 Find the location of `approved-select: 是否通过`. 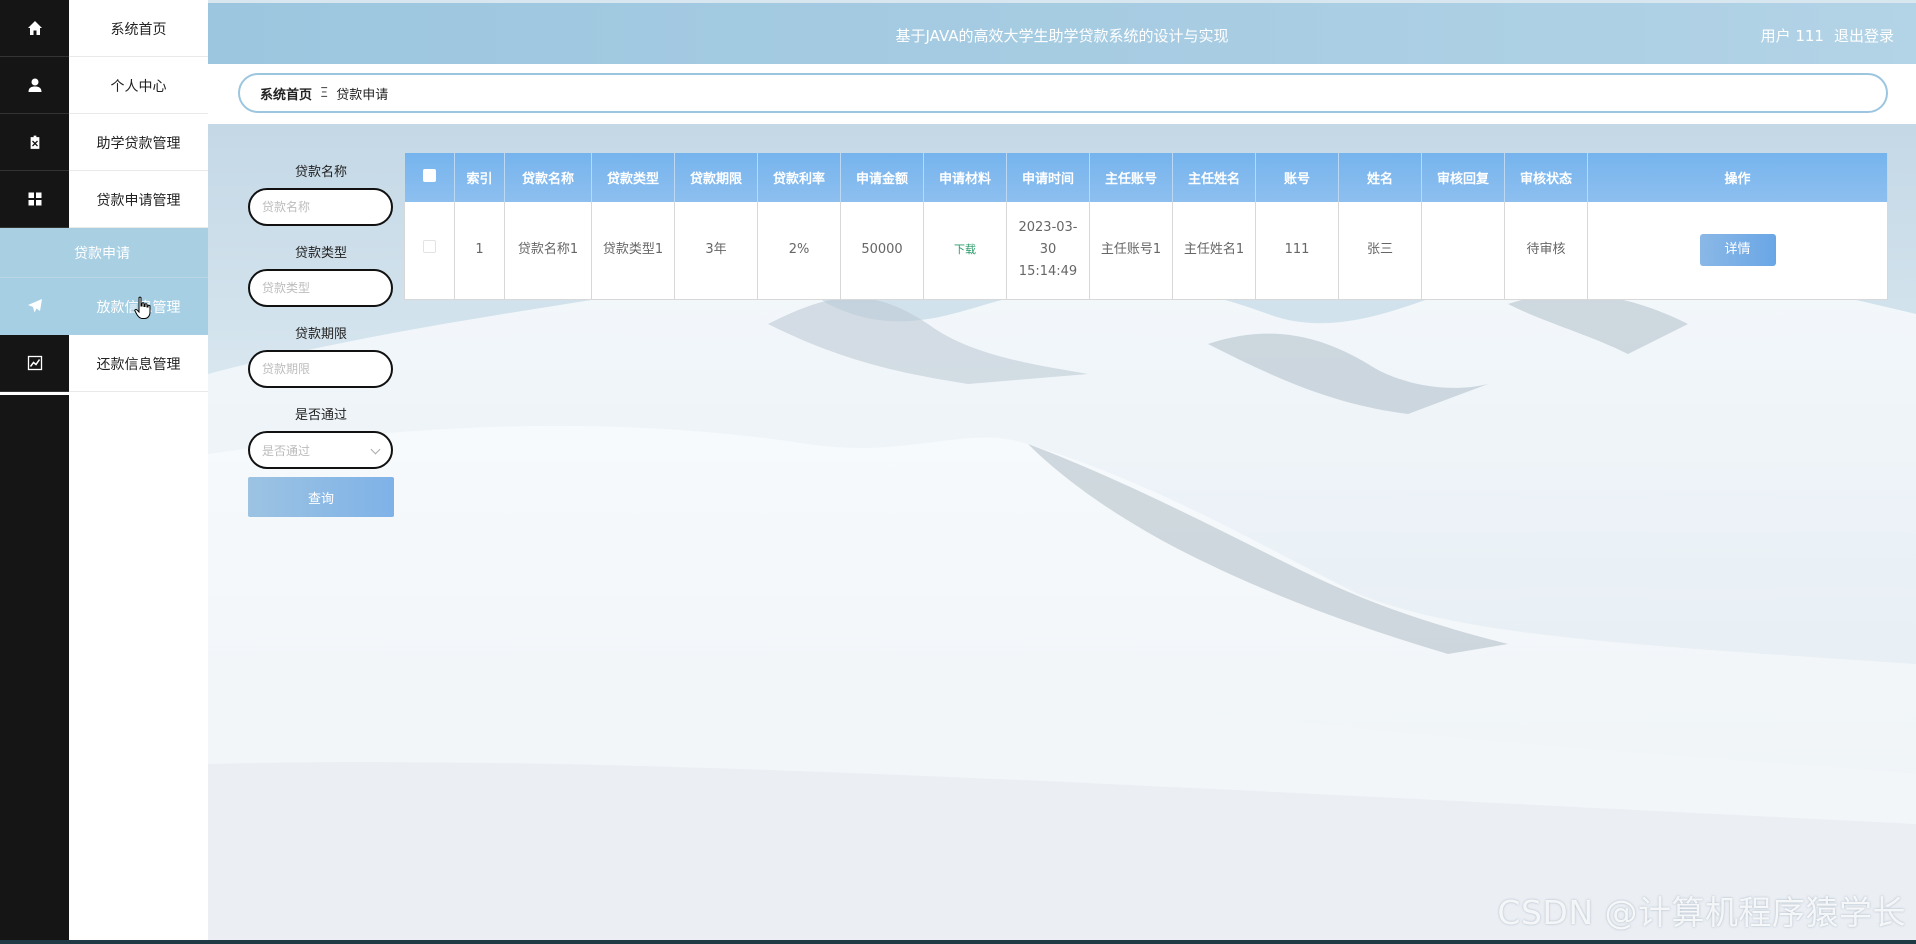

approved-select: 是否通过 is located at coordinates (320, 450).